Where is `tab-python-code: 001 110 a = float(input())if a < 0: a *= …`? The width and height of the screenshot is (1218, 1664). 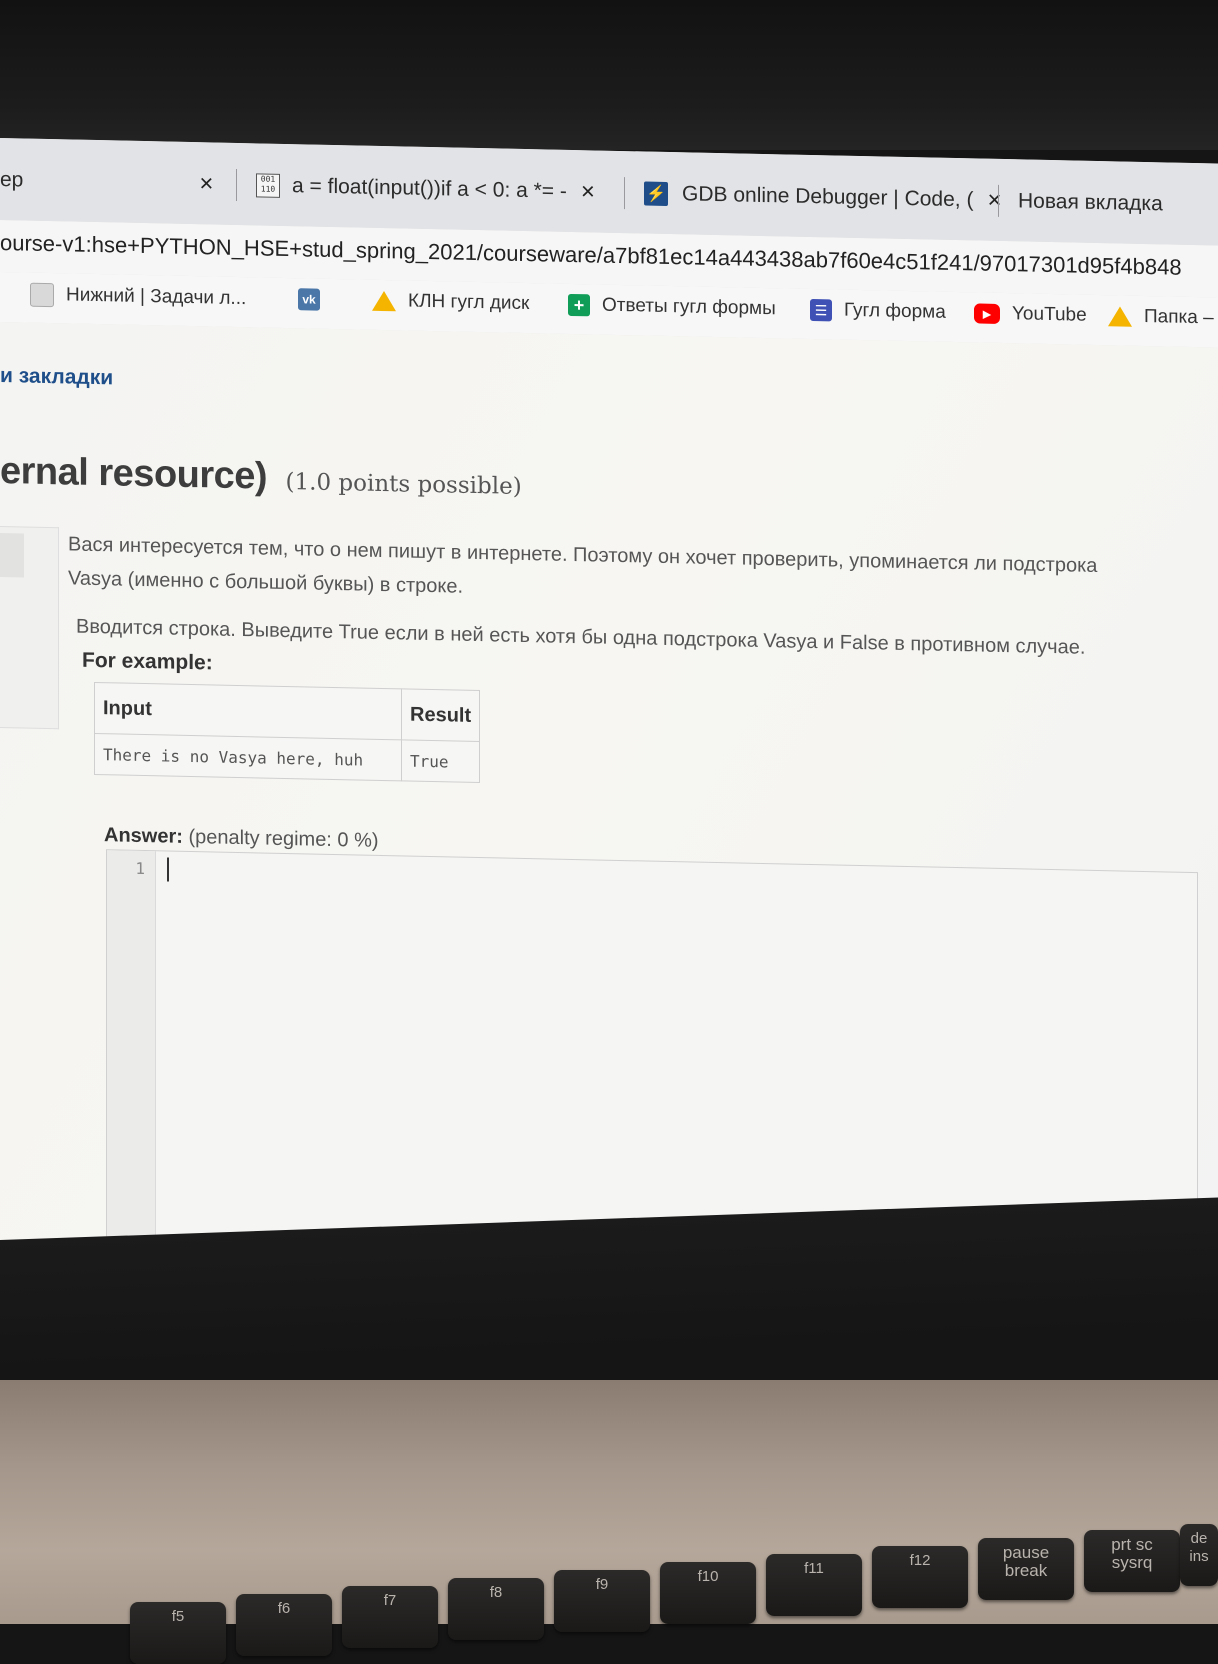
tab-python-code: 001 110 a = float(input())if a < 0: a *= … is located at coordinates (425, 188).